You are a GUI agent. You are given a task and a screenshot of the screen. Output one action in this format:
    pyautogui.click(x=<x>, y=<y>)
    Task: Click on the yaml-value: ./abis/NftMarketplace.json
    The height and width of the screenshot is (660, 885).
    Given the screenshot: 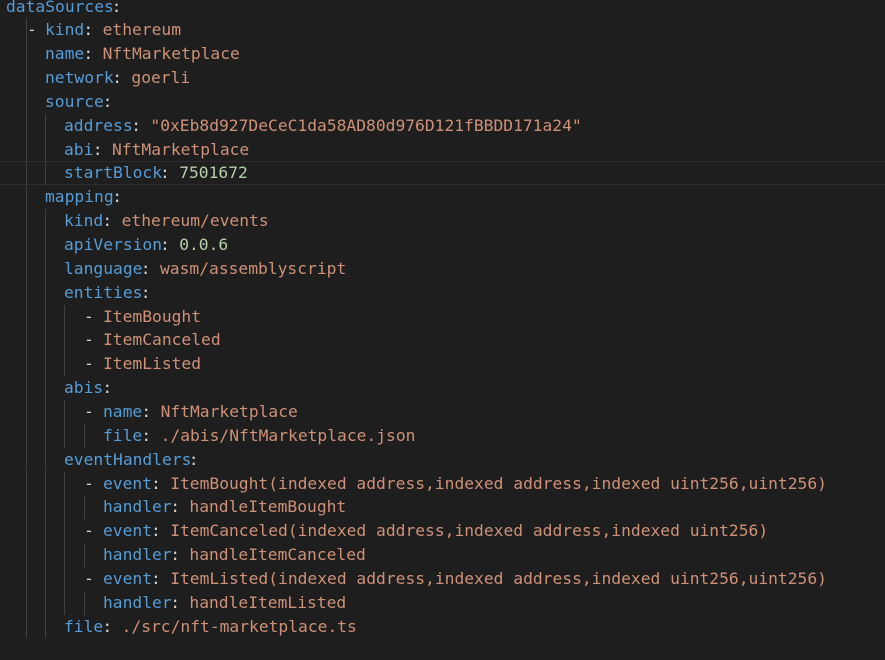 What is the action you would take?
    pyautogui.click(x=288, y=435)
    